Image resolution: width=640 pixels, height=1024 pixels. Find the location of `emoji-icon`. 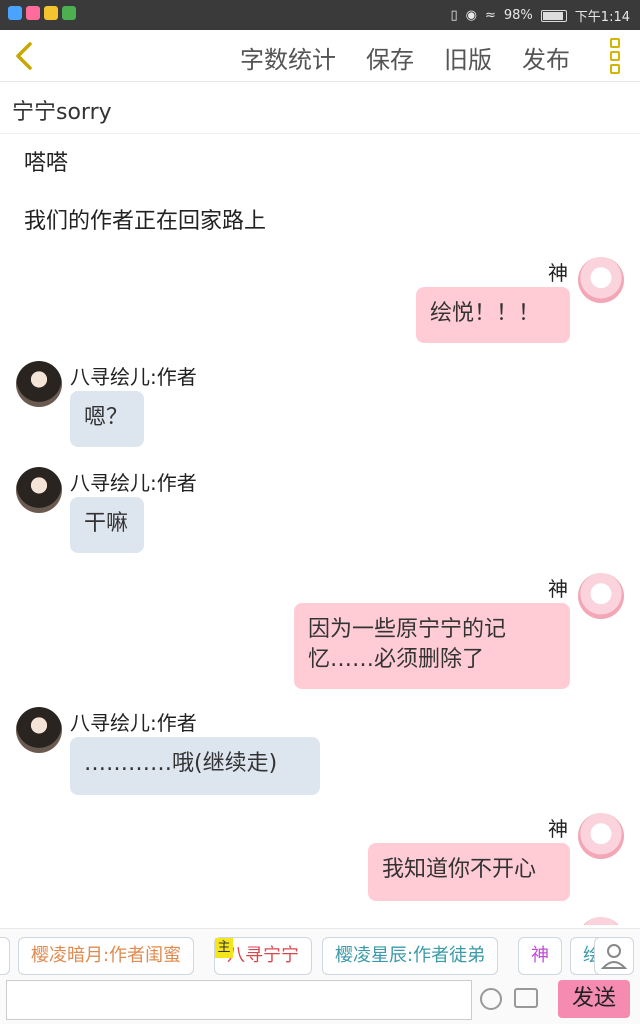

emoji-icon is located at coordinates (491, 999).